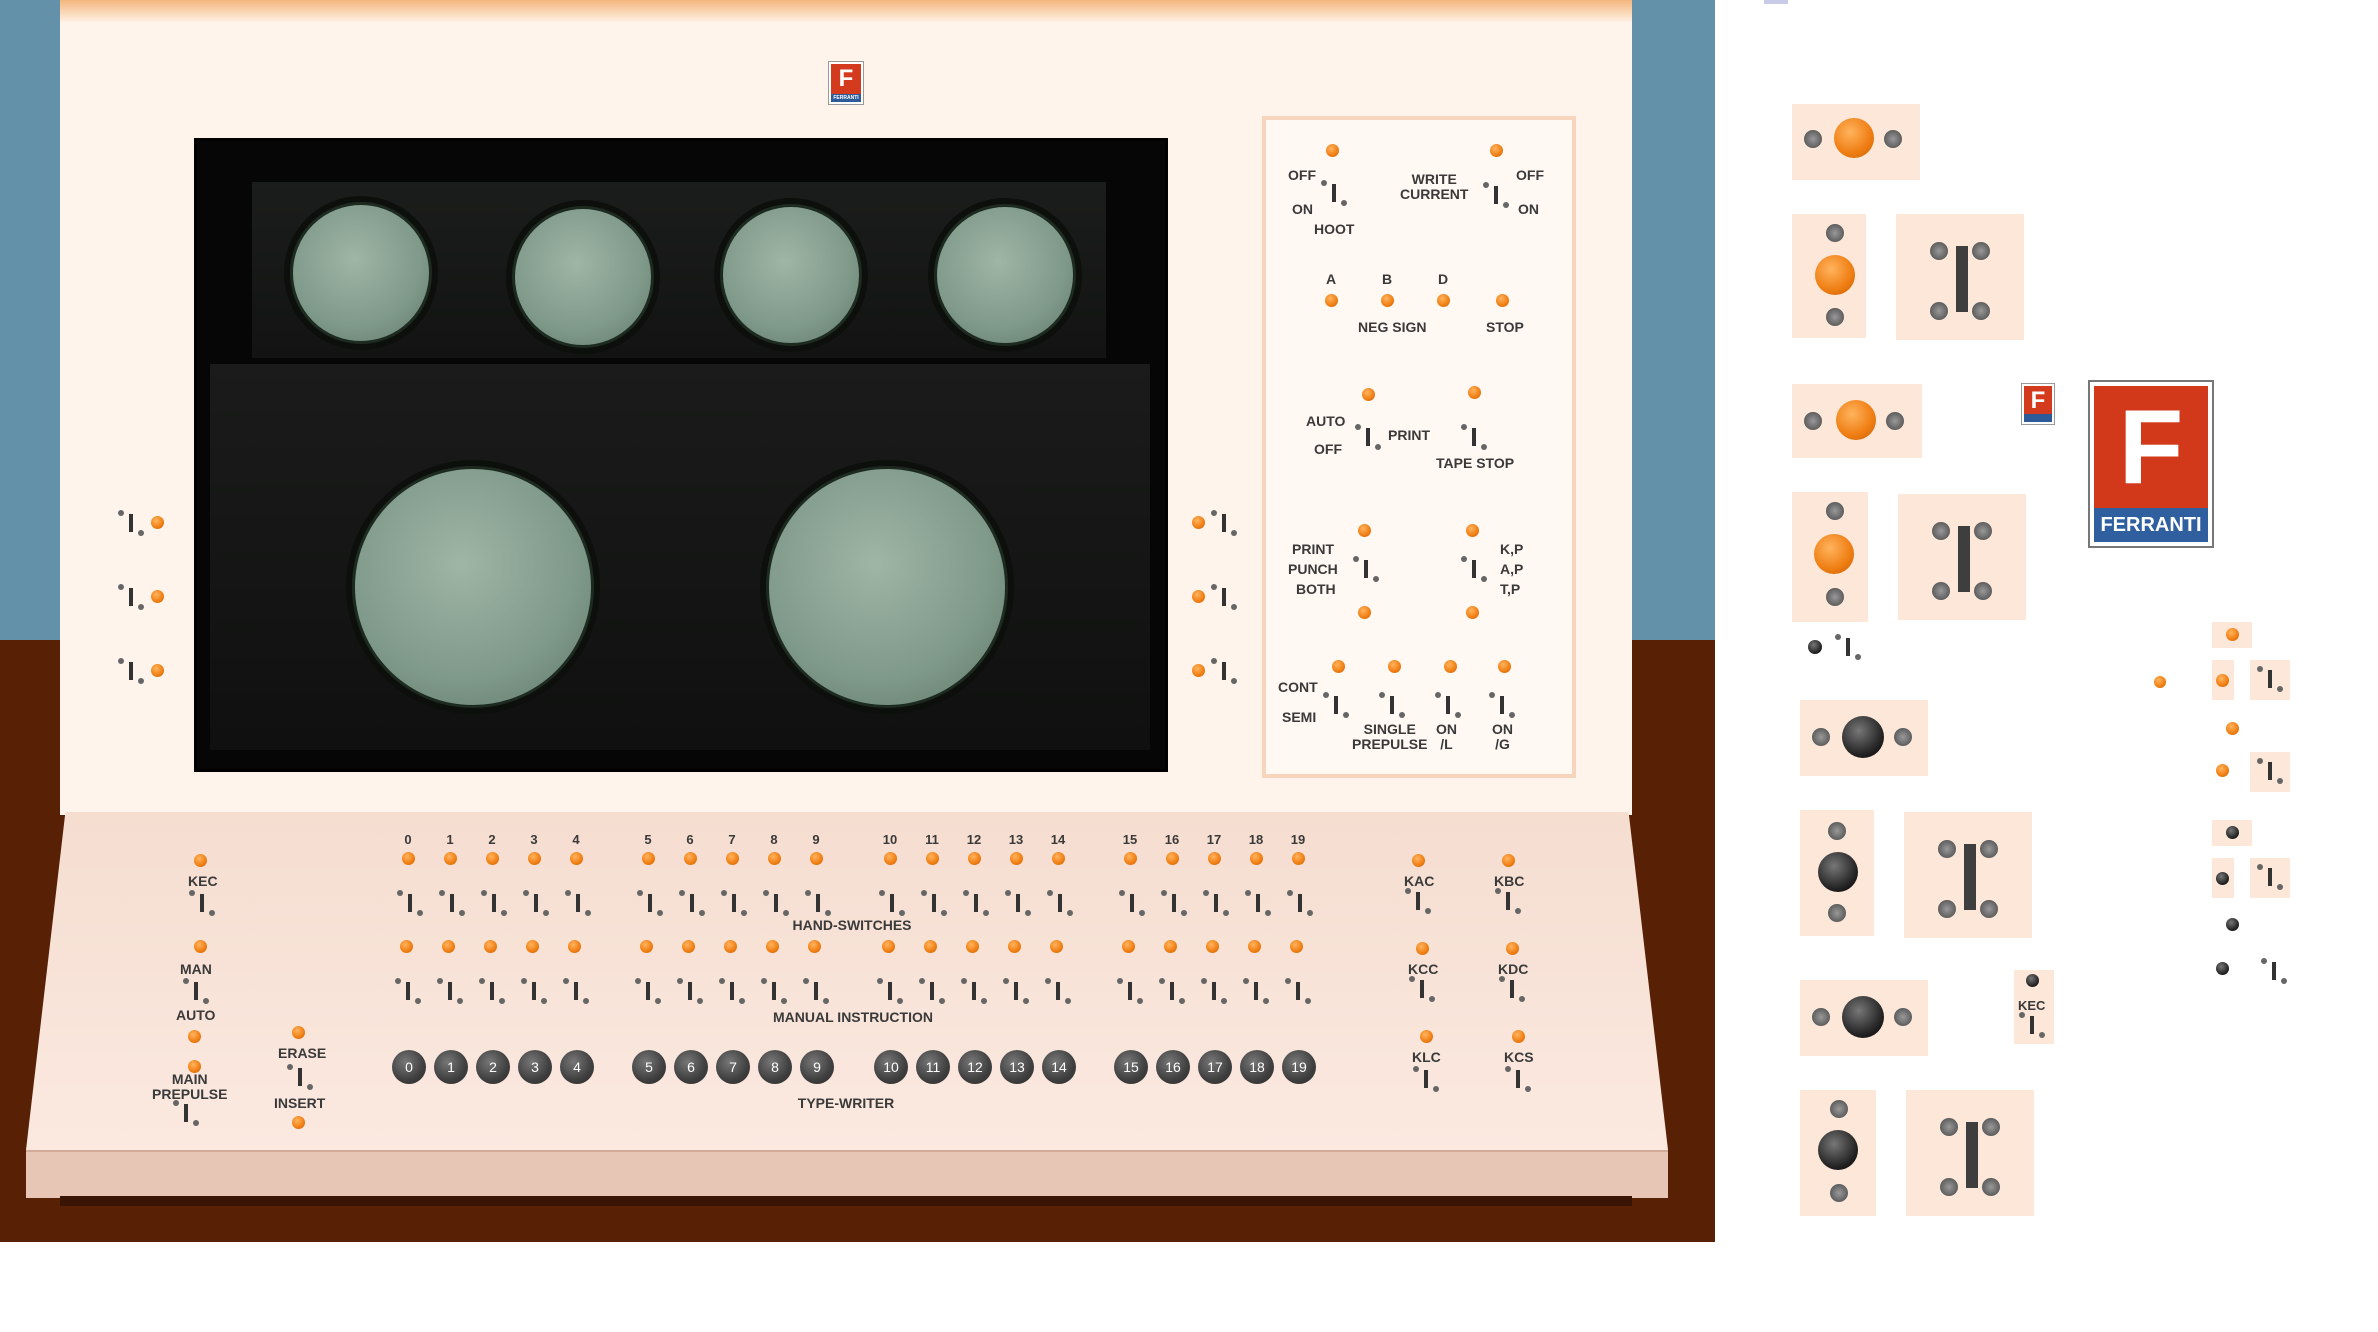 This screenshot has width=2378, height=1332. What do you see at coordinates (535, 1067) in the screenshot?
I see `type-writer-key: 3` at bounding box center [535, 1067].